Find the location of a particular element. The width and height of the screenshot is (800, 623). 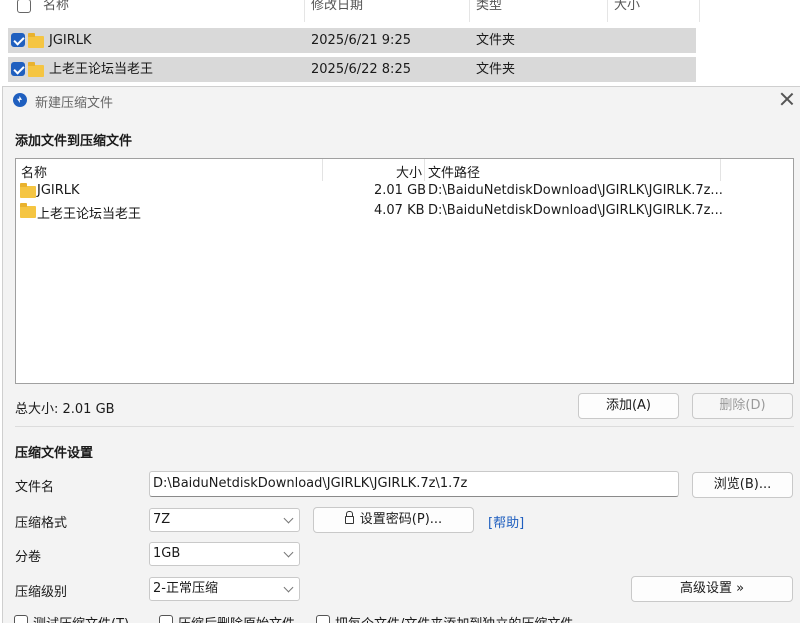

explorer-header: 名称 修改日期 类型 大小 is located at coordinates (350, 11).